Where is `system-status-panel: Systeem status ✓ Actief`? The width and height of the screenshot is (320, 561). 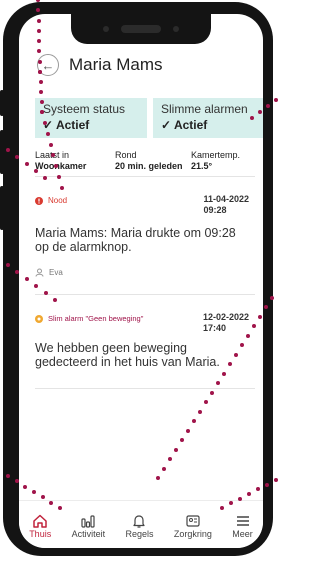
system-status-panel: Systeem status ✓ Actief is located at coordinates (91, 118).